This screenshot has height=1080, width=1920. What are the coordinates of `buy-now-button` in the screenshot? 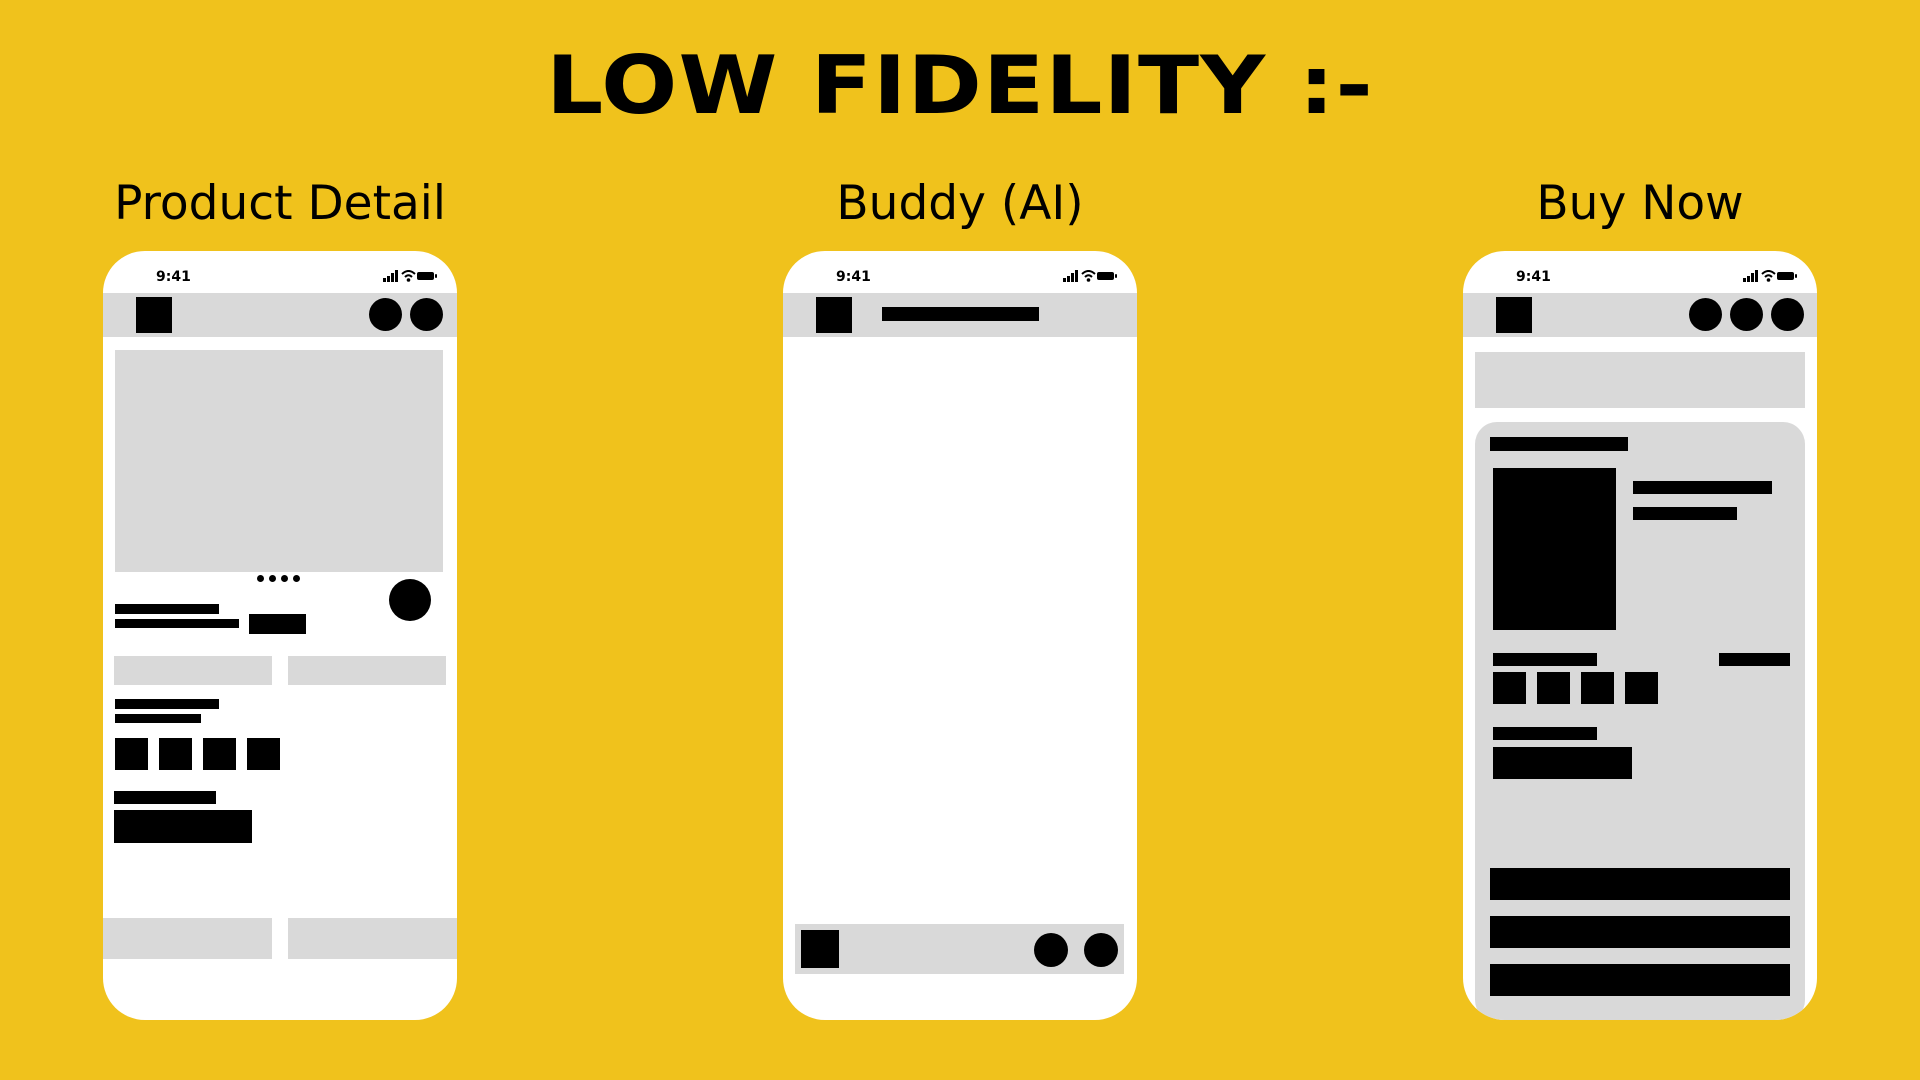 It's located at (372, 938).